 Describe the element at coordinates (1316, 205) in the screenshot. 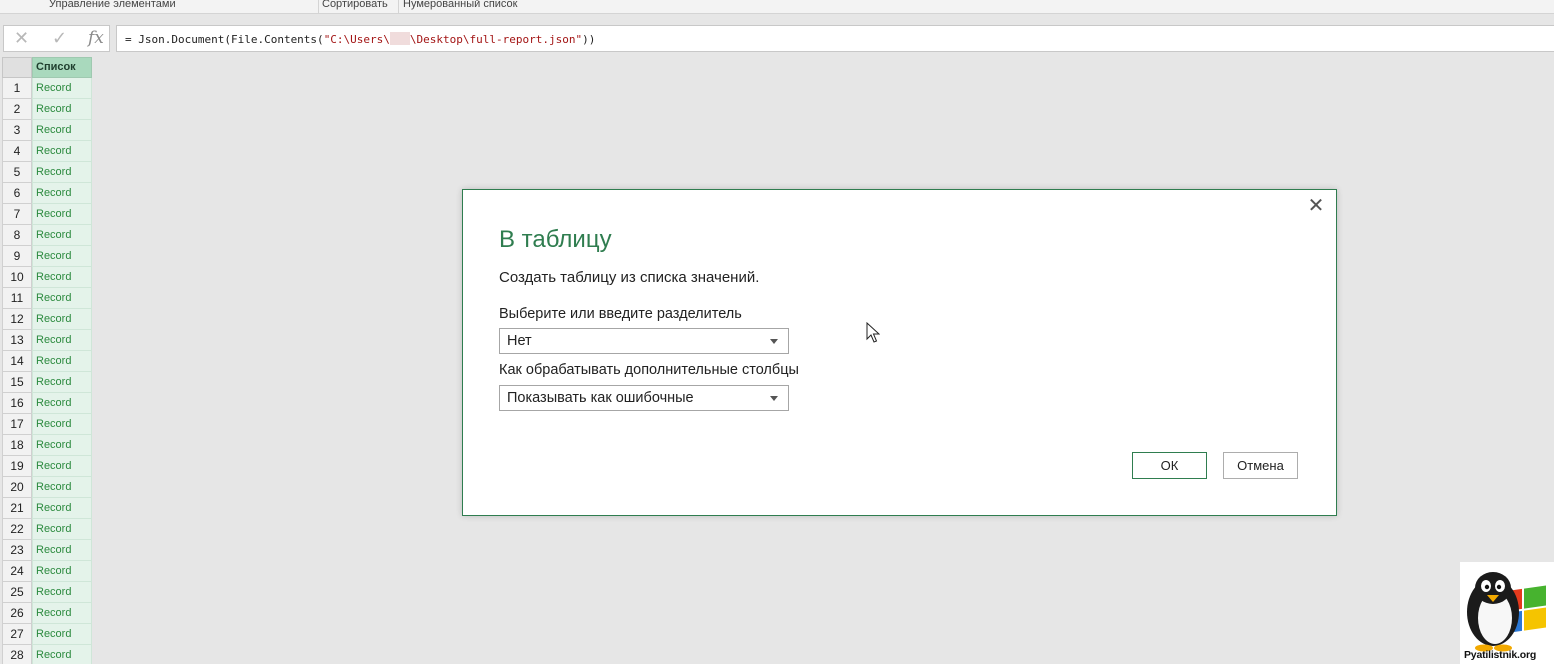

I see `close-icon: ✕` at that location.